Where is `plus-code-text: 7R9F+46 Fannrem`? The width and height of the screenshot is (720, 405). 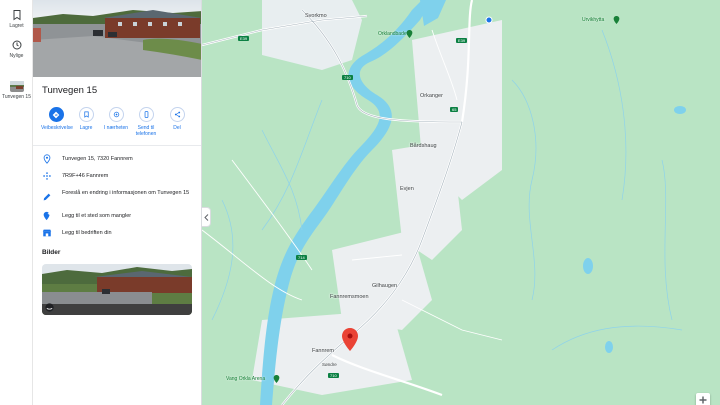 plus-code-text: 7R9F+46 Fannrem is located at coordinates (85, 176).